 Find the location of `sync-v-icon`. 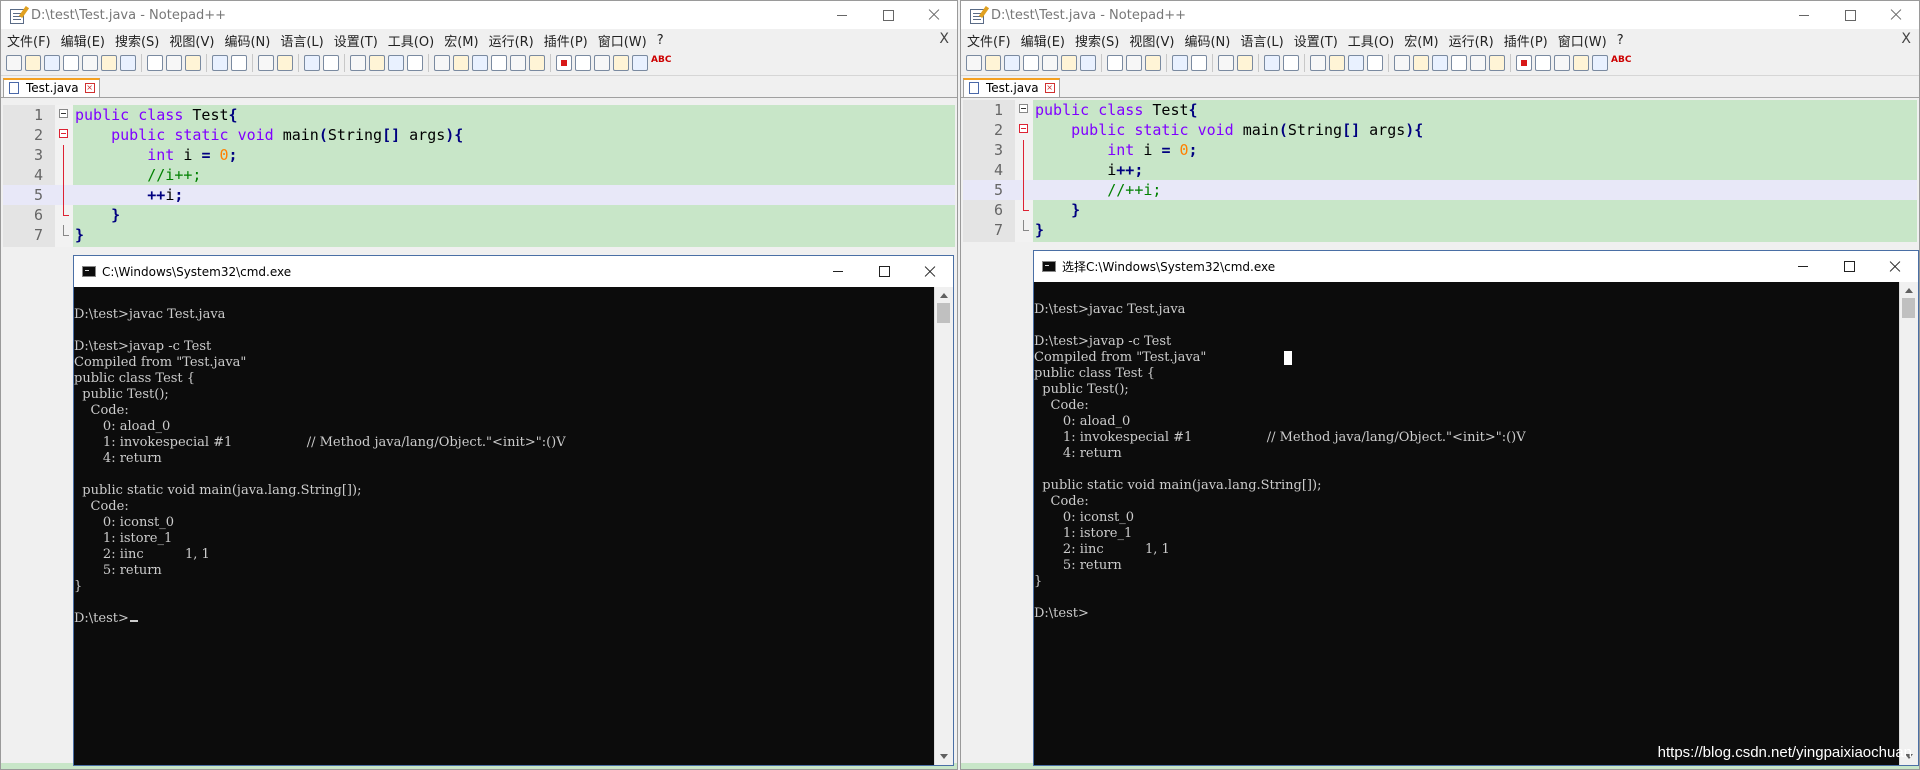

sync-v-icon is located at coordinates (358, 63).